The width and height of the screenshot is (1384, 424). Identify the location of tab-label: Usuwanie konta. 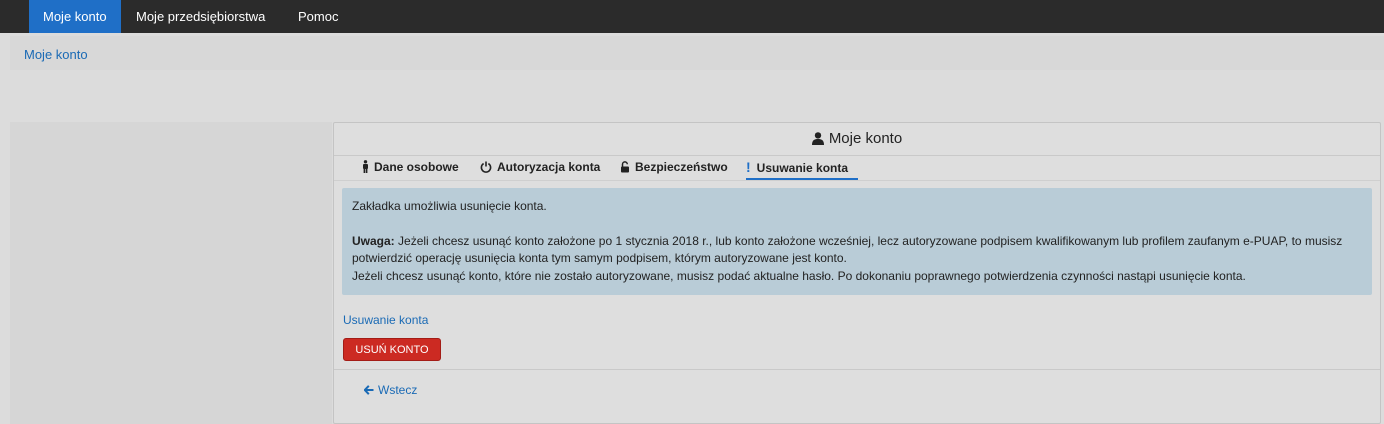
(802, 168).